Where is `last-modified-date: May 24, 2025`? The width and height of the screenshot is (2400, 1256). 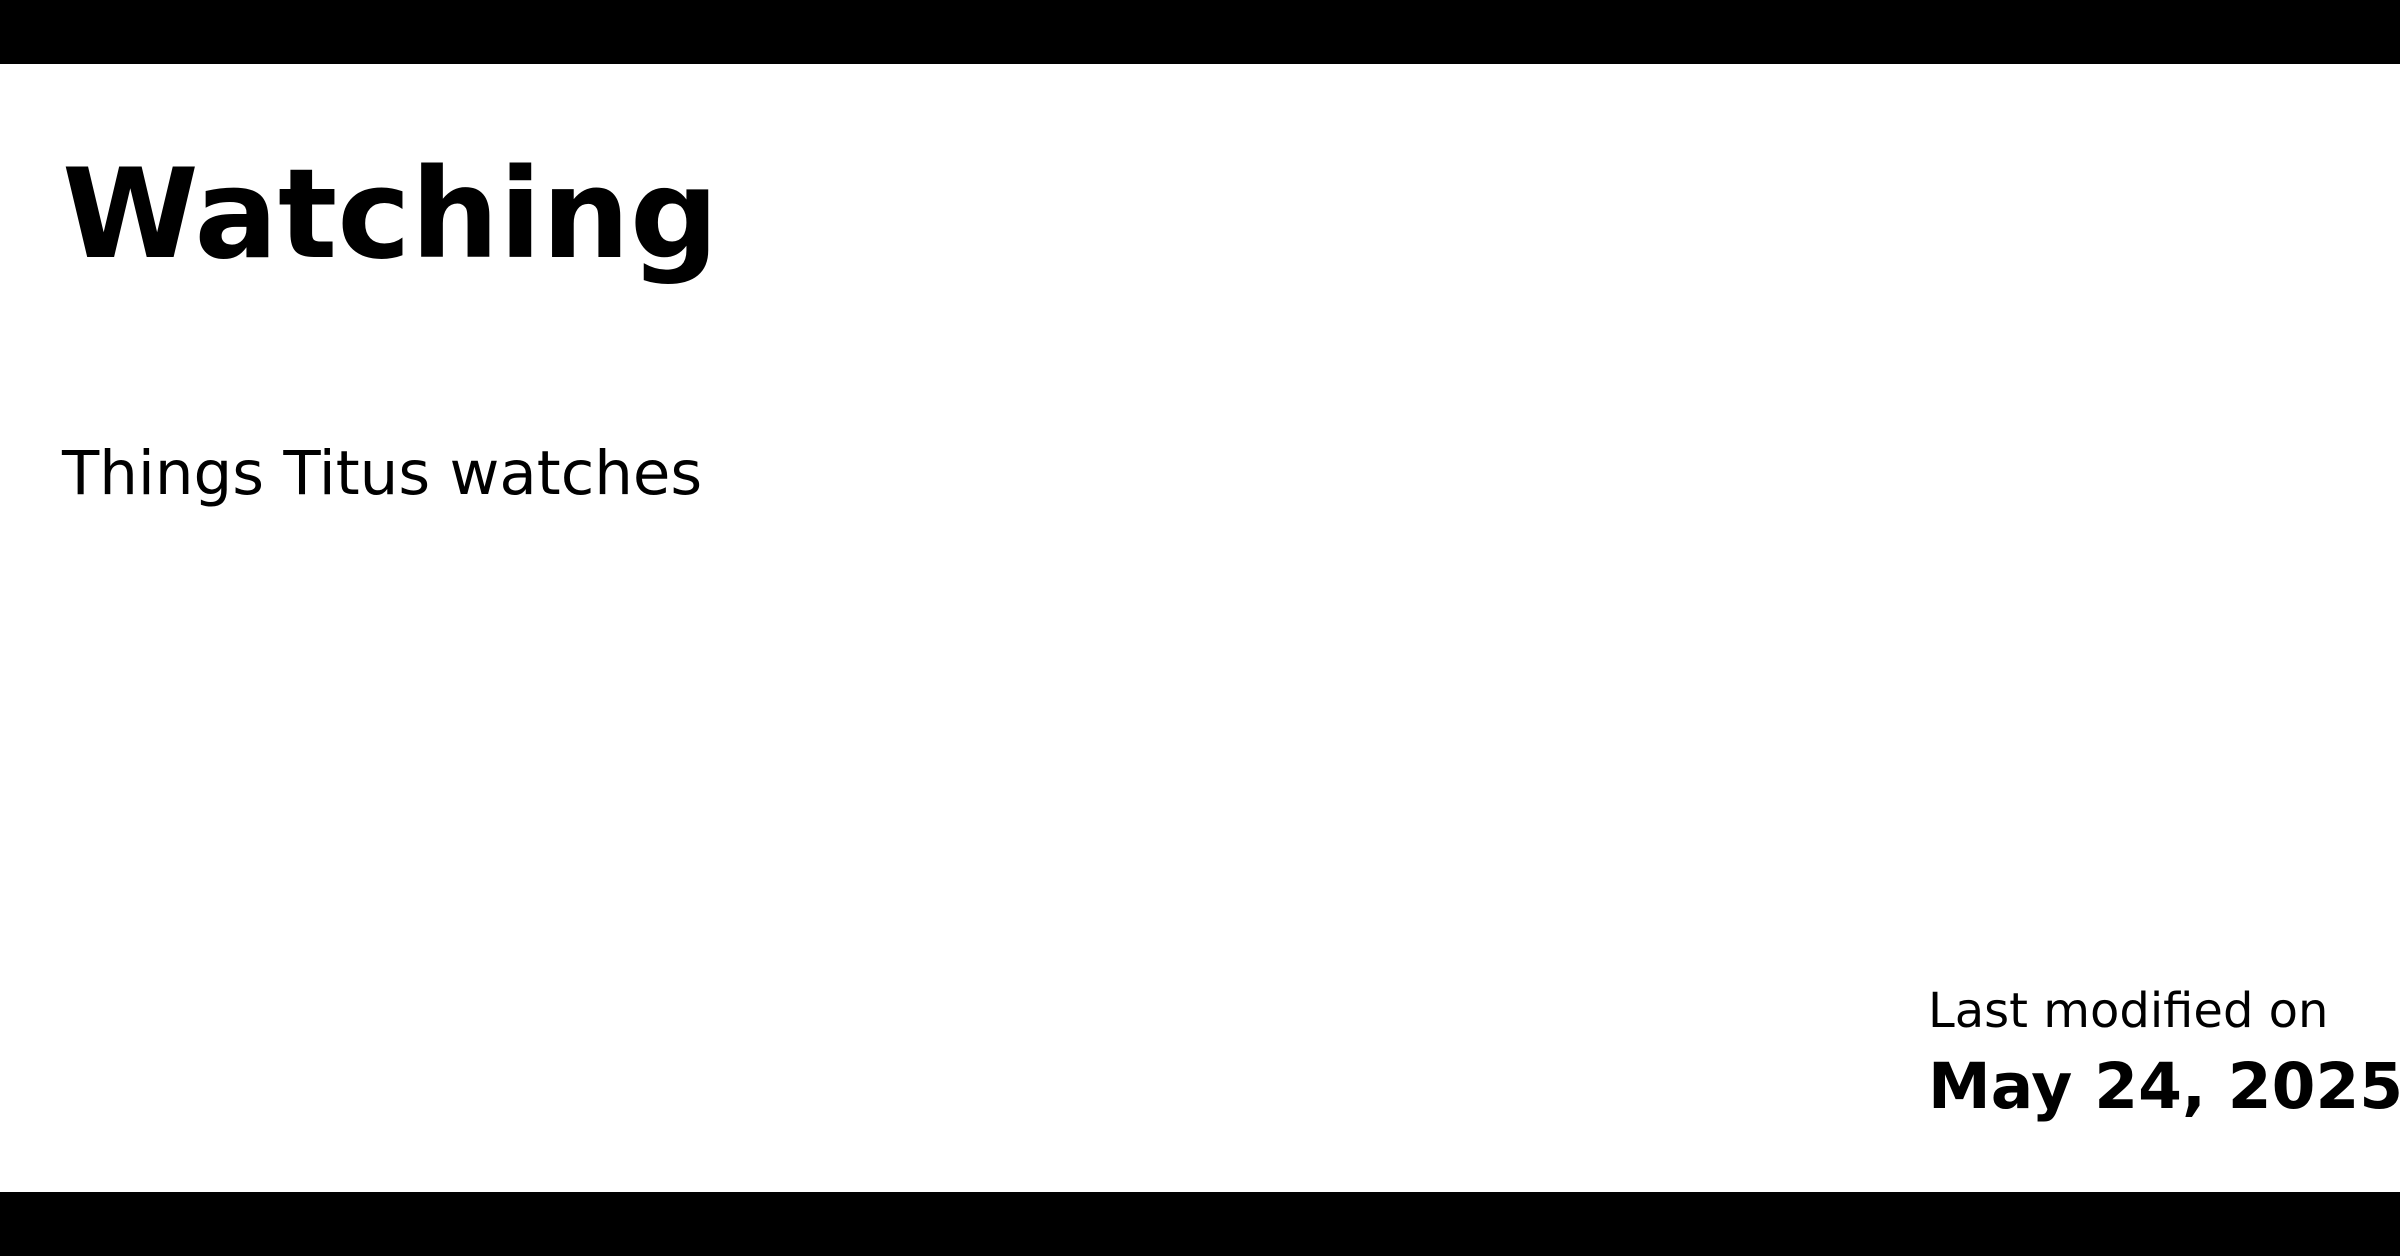
last-modified-date: May 24, 2025 is located at coordinates (2164, 1086).